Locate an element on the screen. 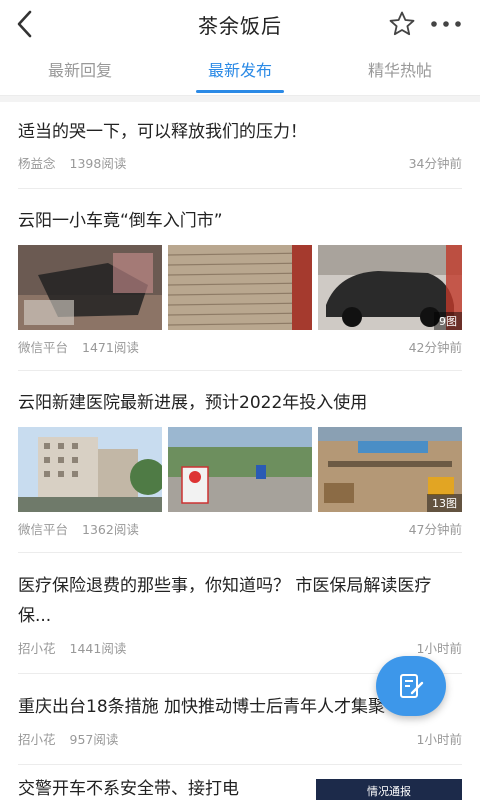  post-views: 1471阅读 is located at coordinates (110, 347).